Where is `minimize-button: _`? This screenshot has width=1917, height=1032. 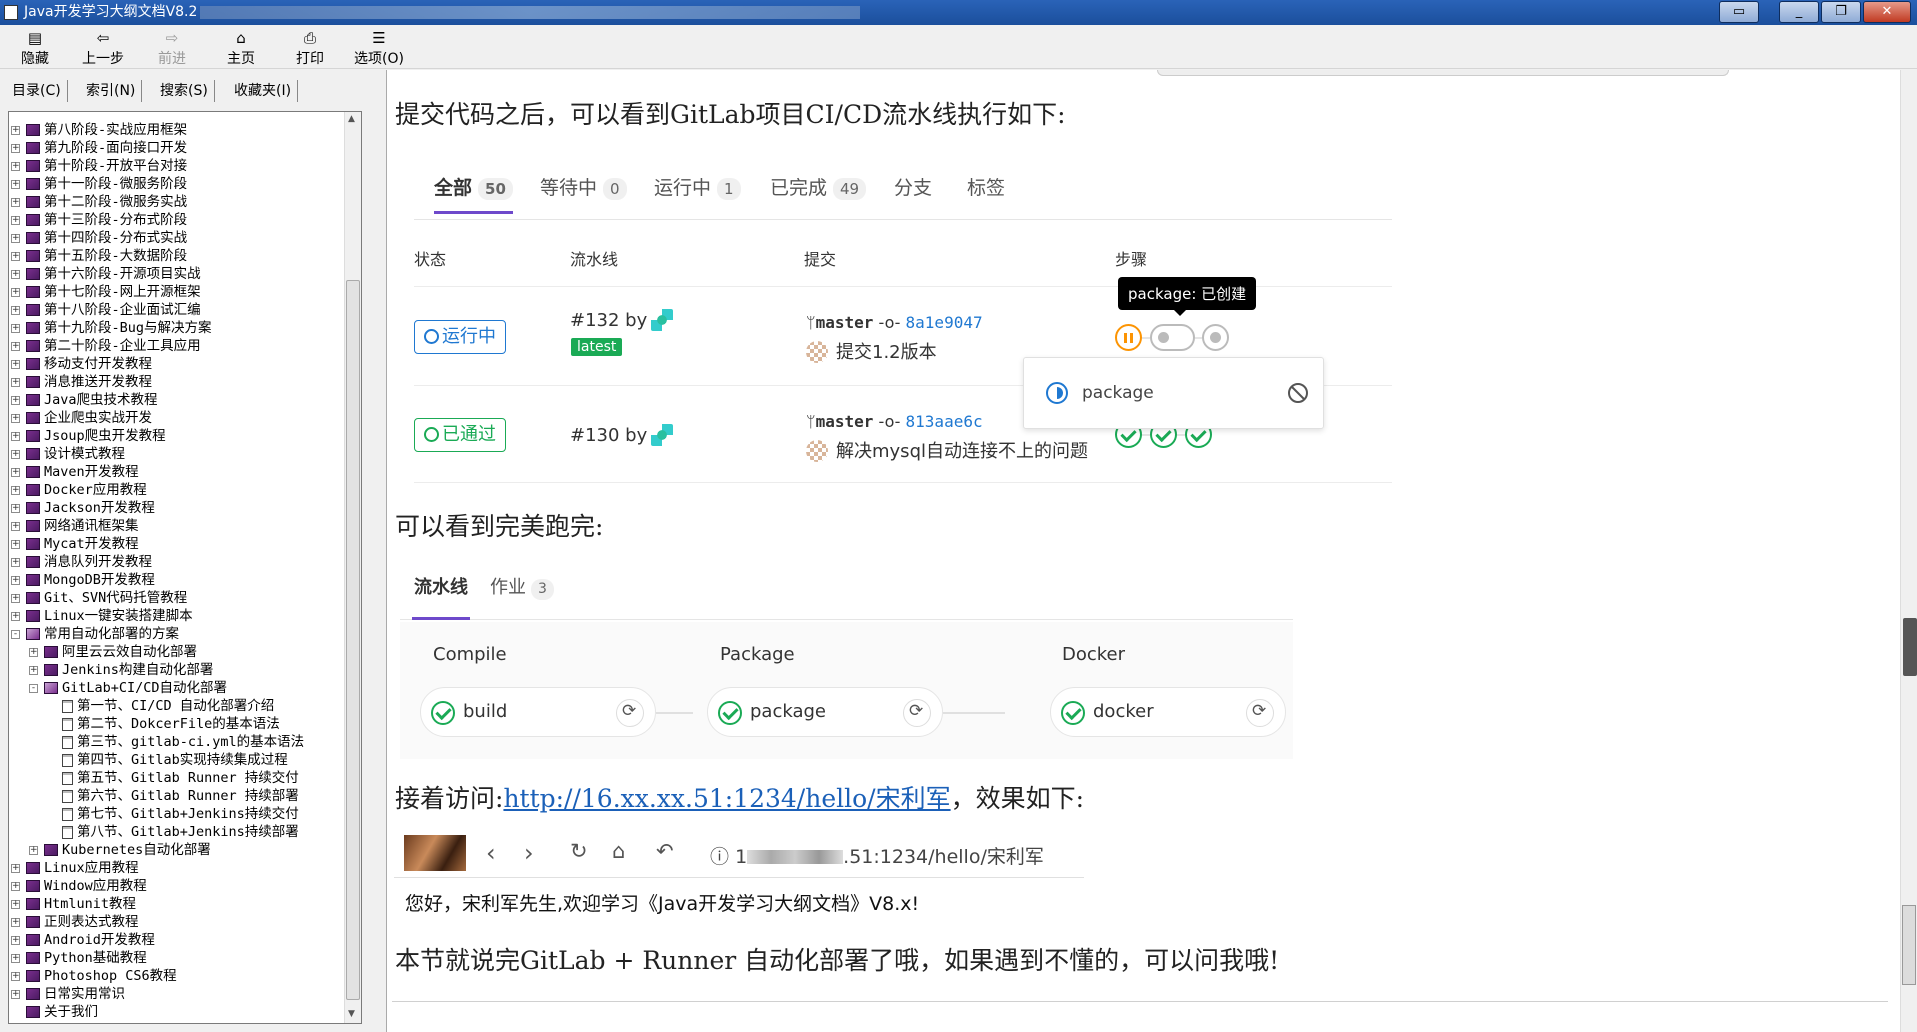 minimize-button: _ is located at coordinates (1799, 12).